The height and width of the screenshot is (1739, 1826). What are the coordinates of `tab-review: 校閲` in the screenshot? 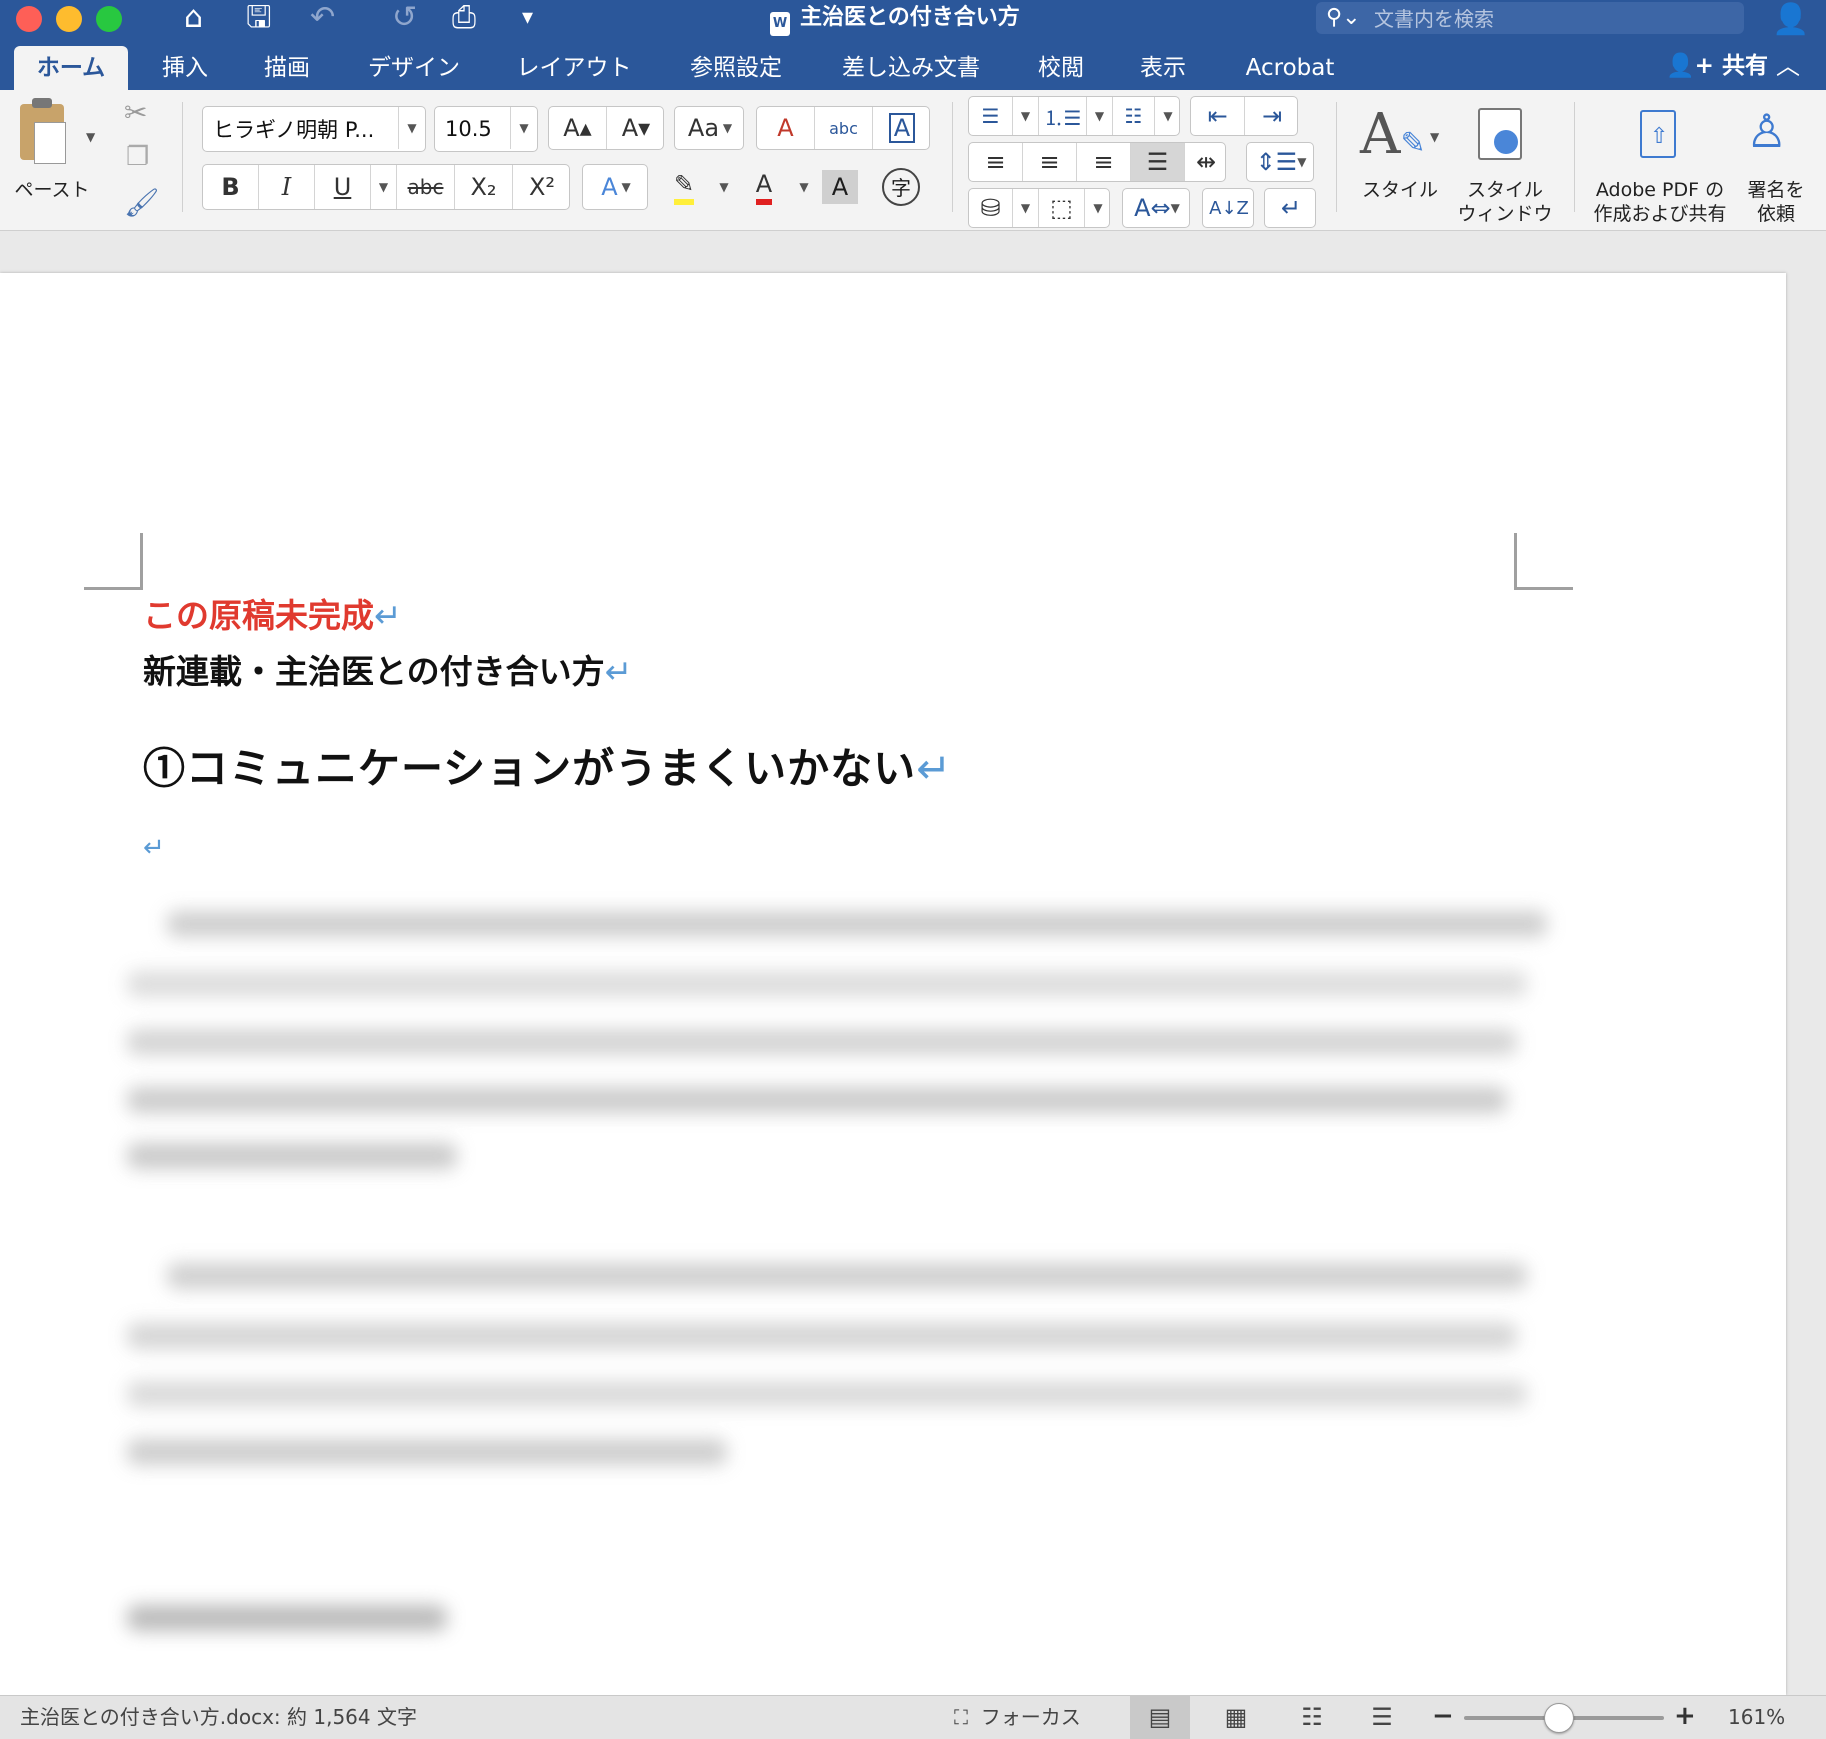 It's located at (1061, 68).